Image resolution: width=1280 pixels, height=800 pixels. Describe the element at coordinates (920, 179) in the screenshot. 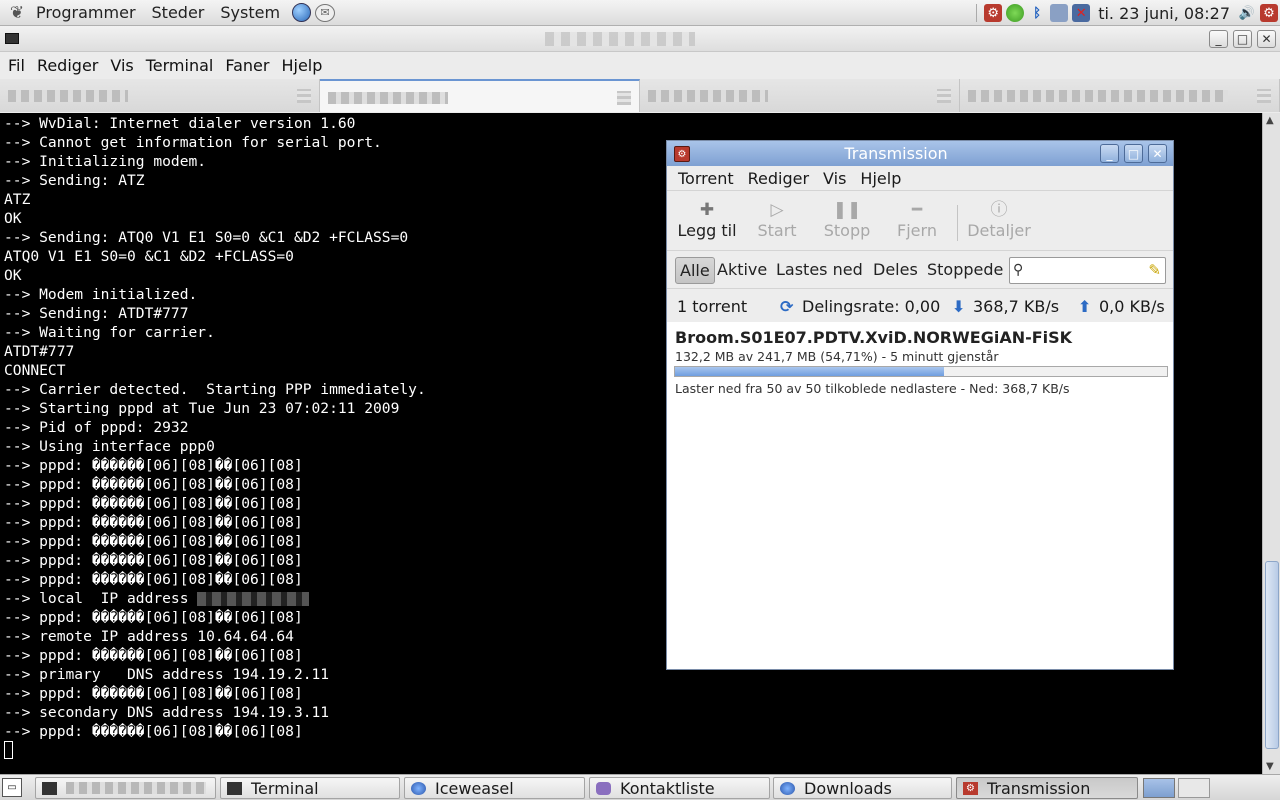

I see `transmission-menubar: Torrent Rediger Vis Hjelp` at that location.